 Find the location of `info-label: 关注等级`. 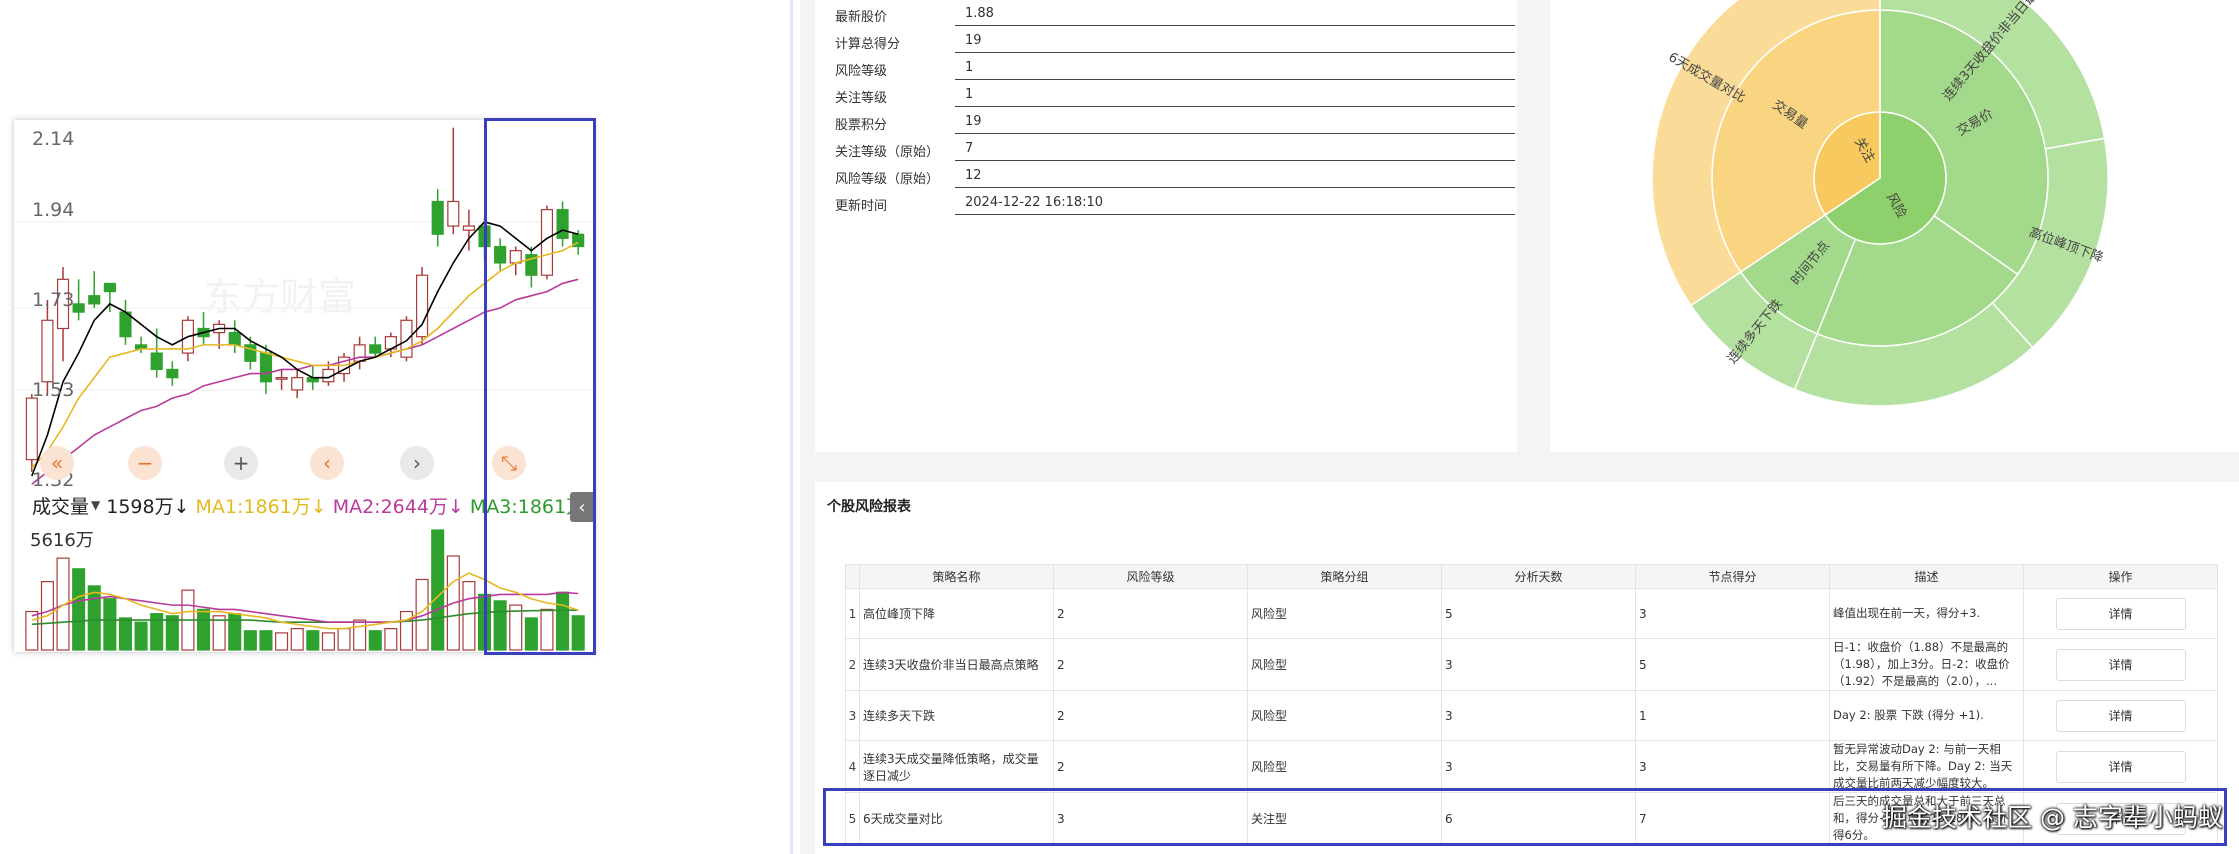

info-label: 关注等级 is located at coordinates (861, 98).